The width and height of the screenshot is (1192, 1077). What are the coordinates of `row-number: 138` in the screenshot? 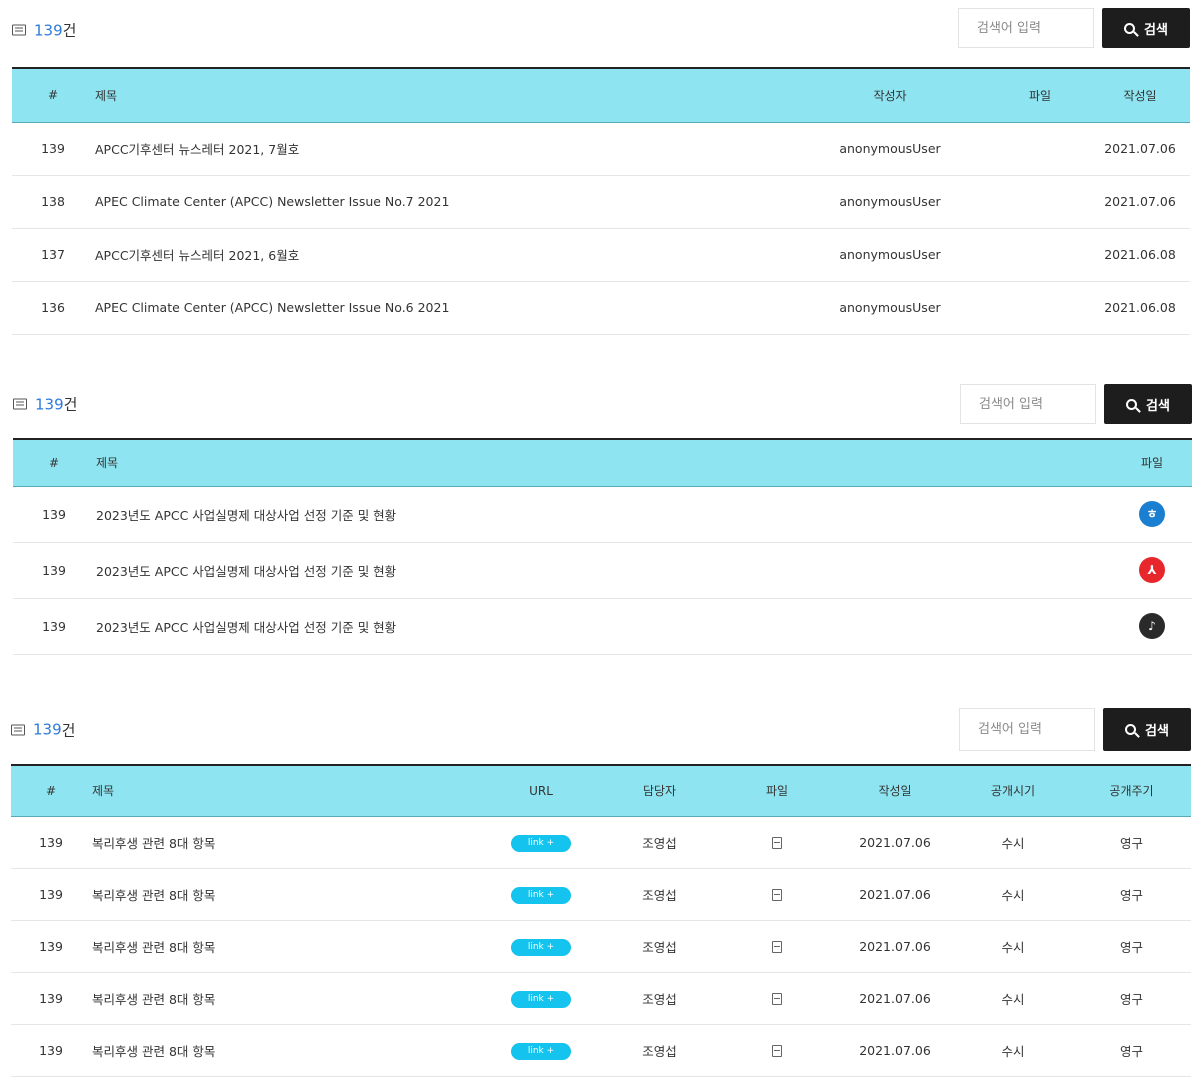 It's located at (53, 202).